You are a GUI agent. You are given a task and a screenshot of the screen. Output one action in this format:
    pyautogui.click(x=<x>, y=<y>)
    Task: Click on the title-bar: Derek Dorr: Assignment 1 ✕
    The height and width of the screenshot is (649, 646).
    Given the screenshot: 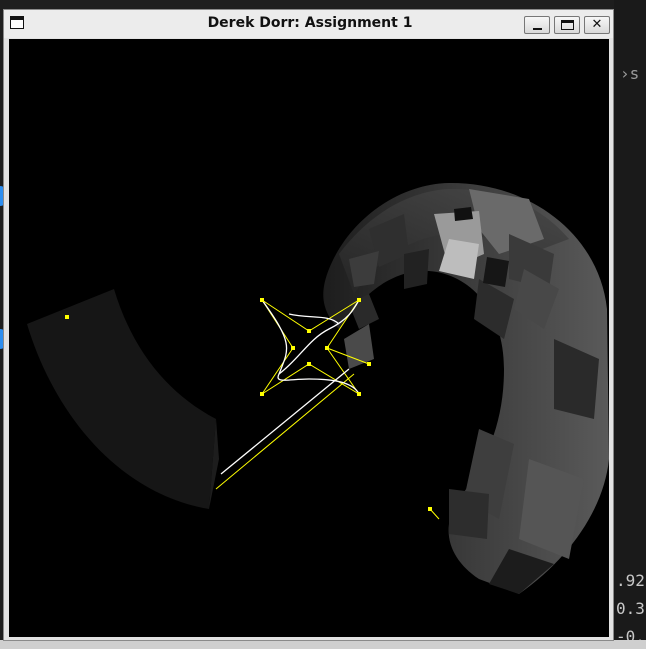 What is the action you would take?
    pyautogui.click(x=308, y=24)
    